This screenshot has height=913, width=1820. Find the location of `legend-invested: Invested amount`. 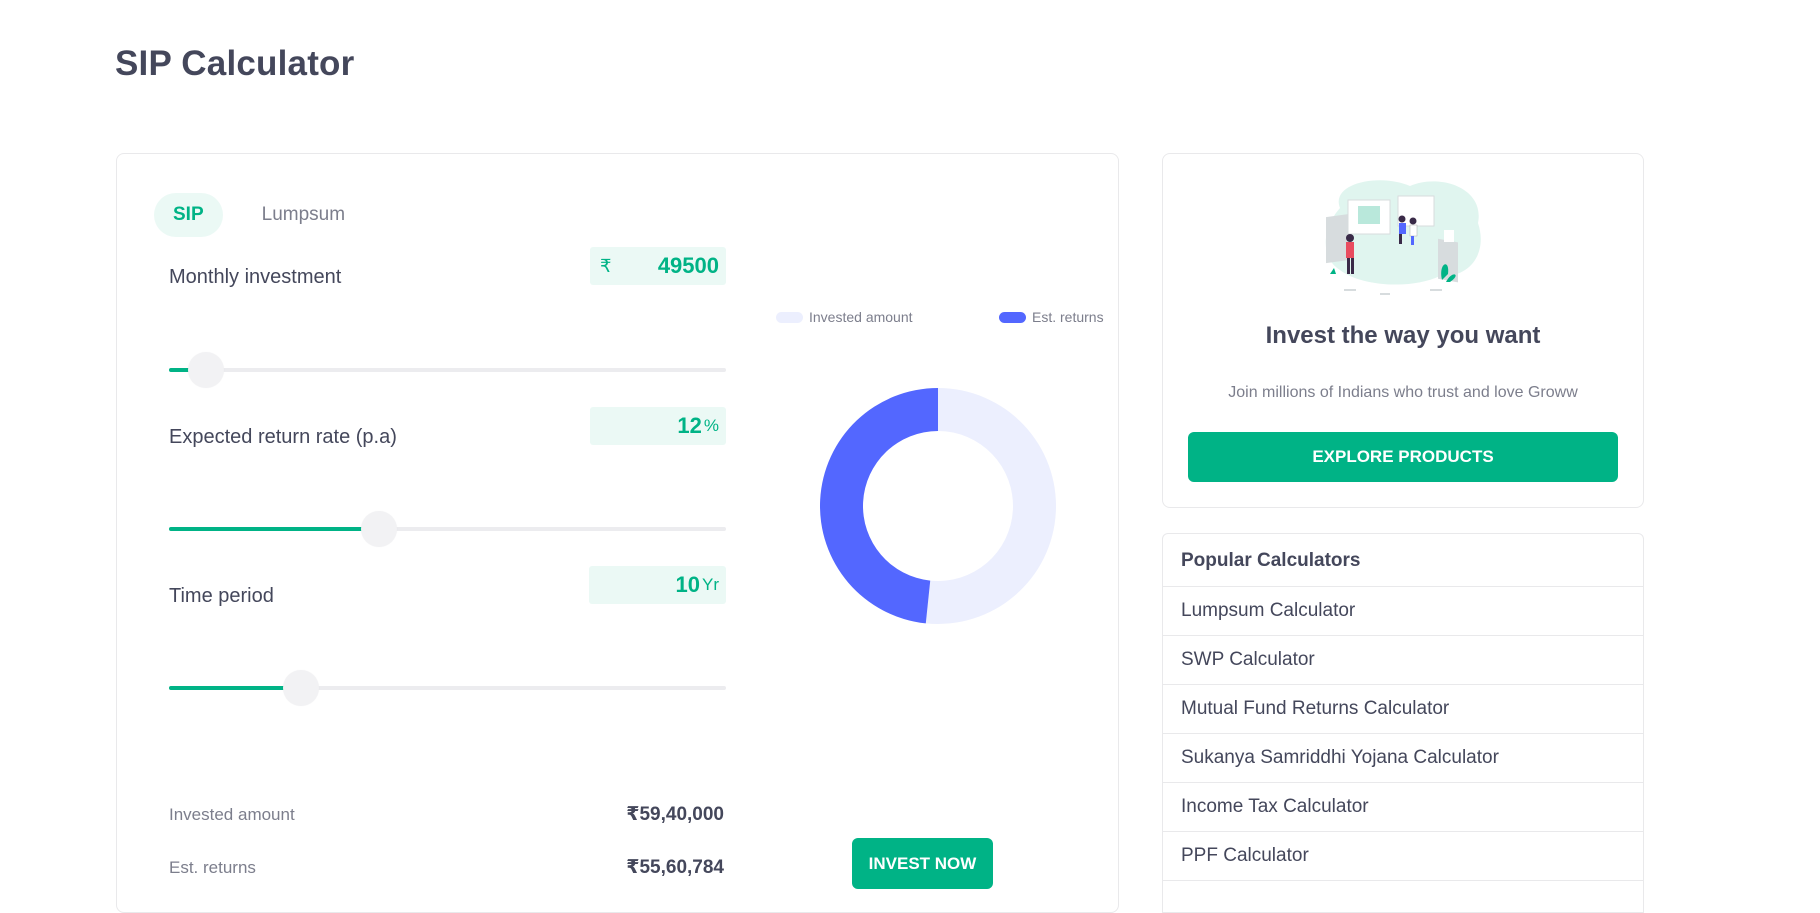

legend-invested: Invested amount is located at coordinates (844, 317).